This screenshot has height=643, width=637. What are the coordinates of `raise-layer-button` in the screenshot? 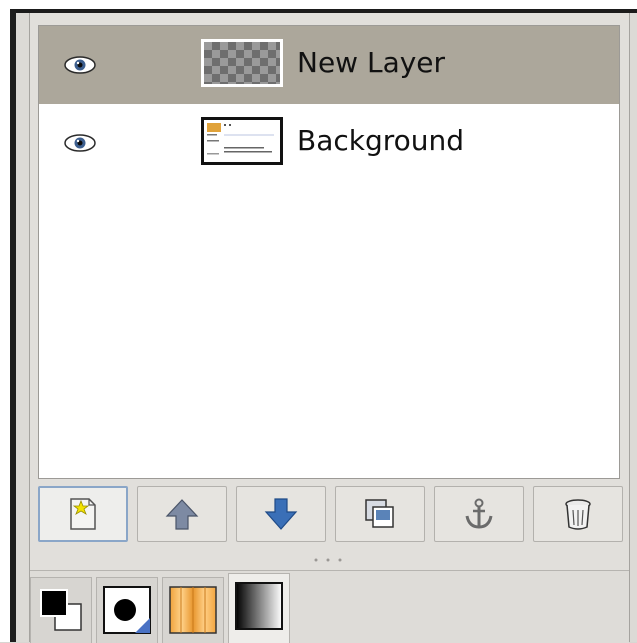 It's located at (182, 514).